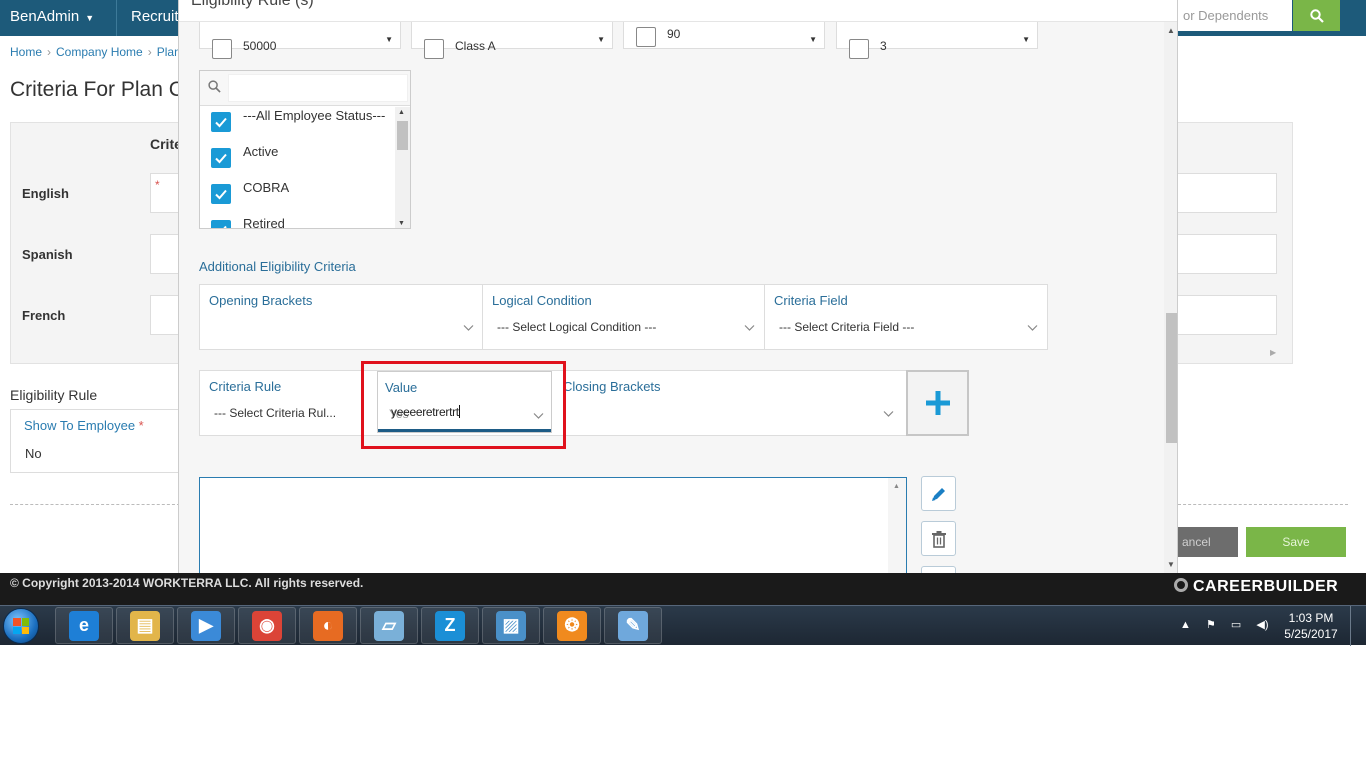 This screenshot has width=1366, height=768. What do you see at coordinates (297, 197) in the screenshot?
I see `status-option-cobra: COBRA` at bounding box center [297, 197].